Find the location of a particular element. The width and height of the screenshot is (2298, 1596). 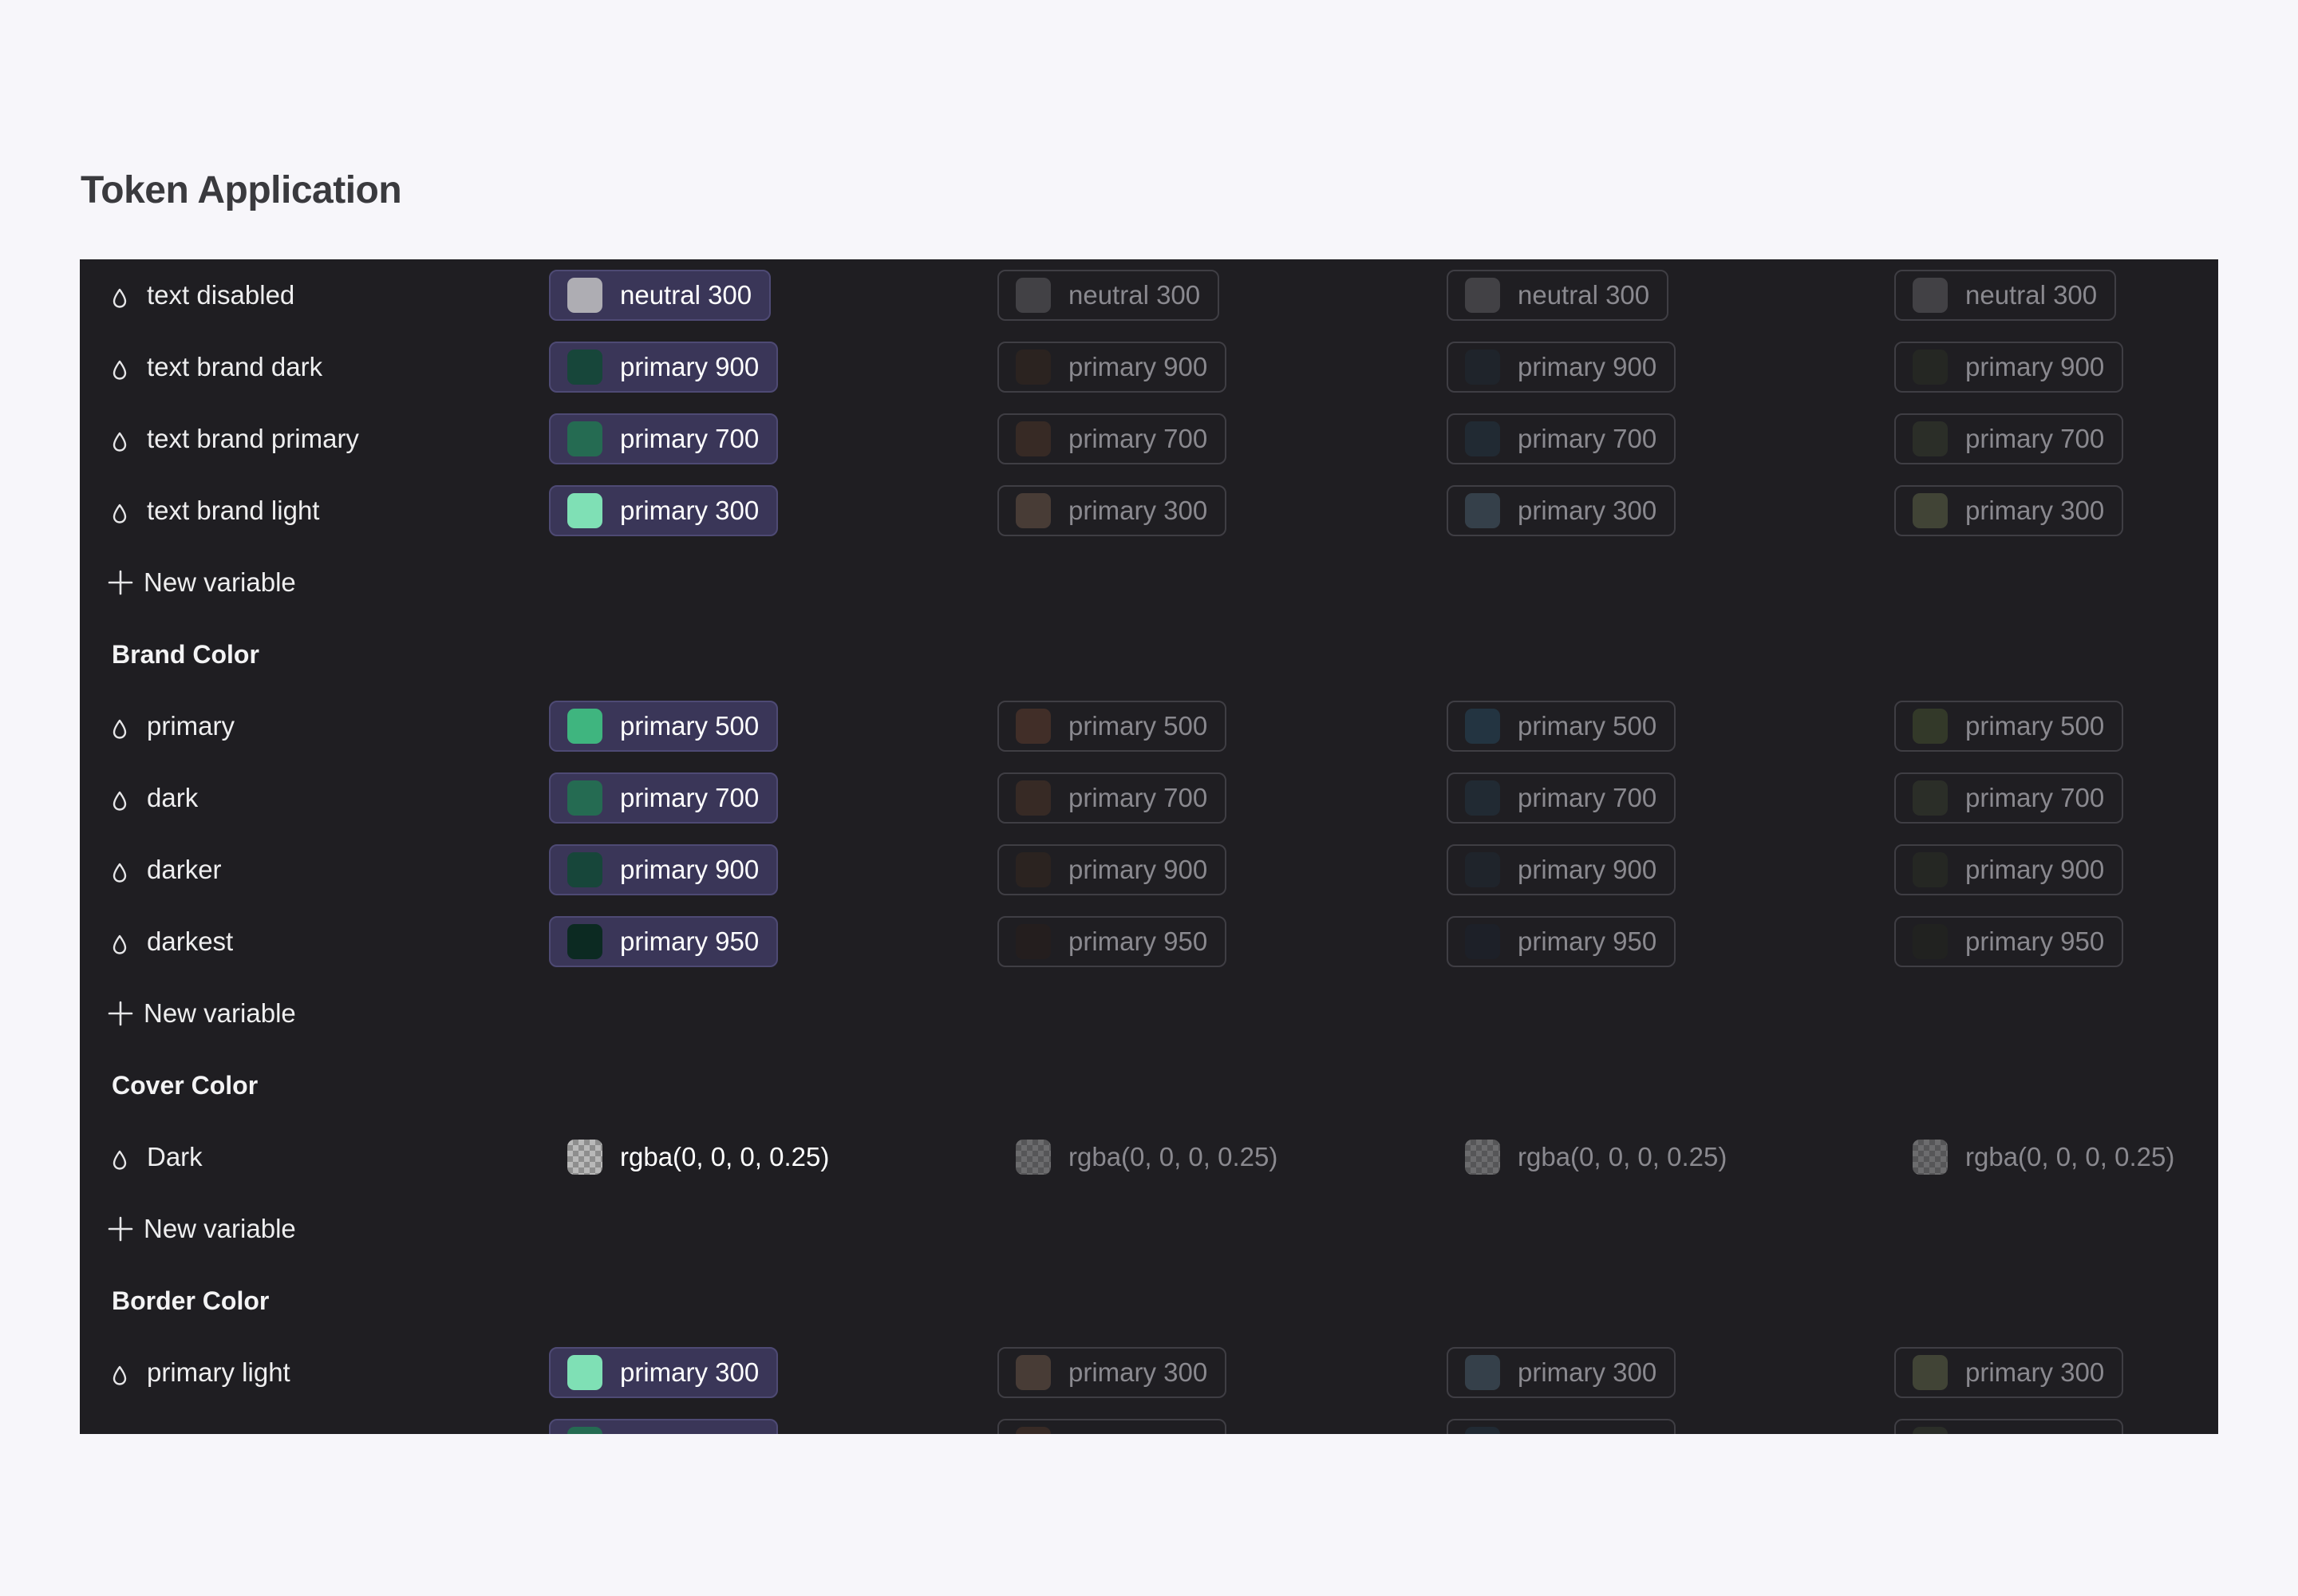

variable-name: text brand light is located at coordinates (216, 511).